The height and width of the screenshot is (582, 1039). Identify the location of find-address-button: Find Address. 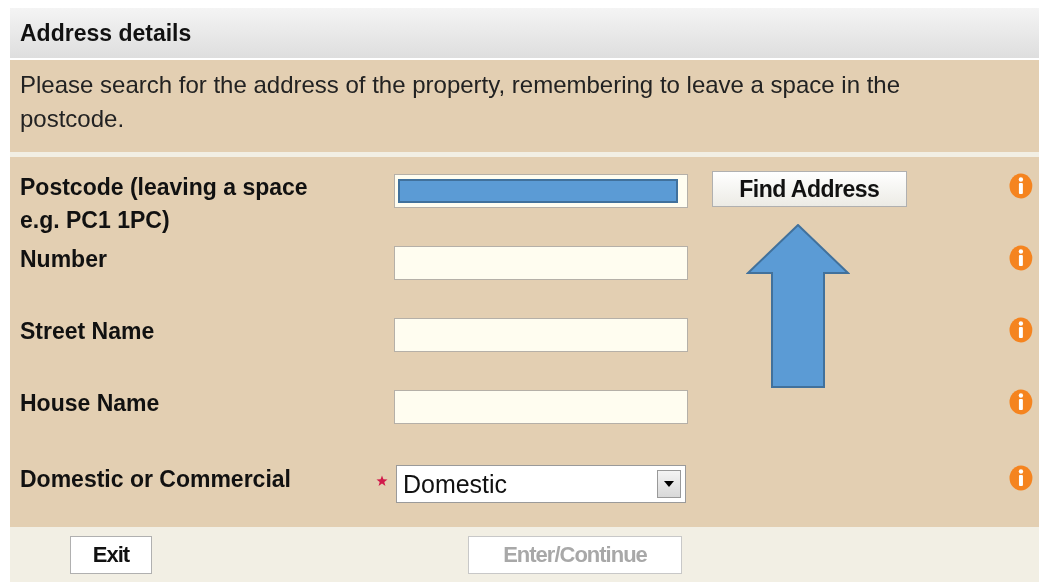
(809, 189).